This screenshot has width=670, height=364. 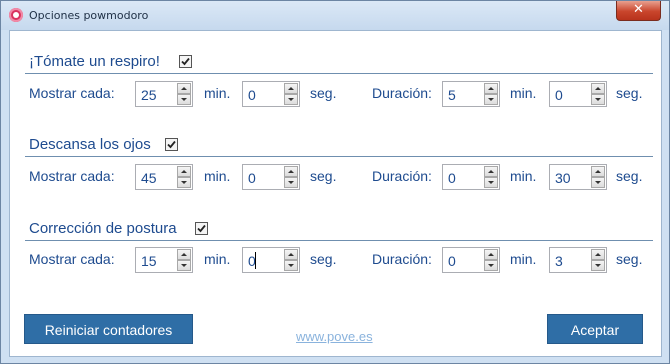 What do you see at coordinates (471, 177) in the screenshot?
I see `eyes-duration-minutes-stepper: 0` at bounding box center [471, 177].